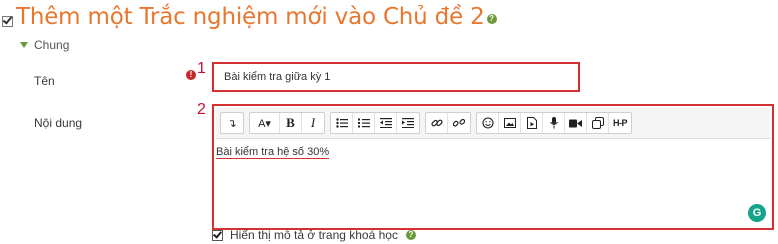 The height and width of the screenshot is (244, 778). I want to click on unlink-icon, so click(459, 123).